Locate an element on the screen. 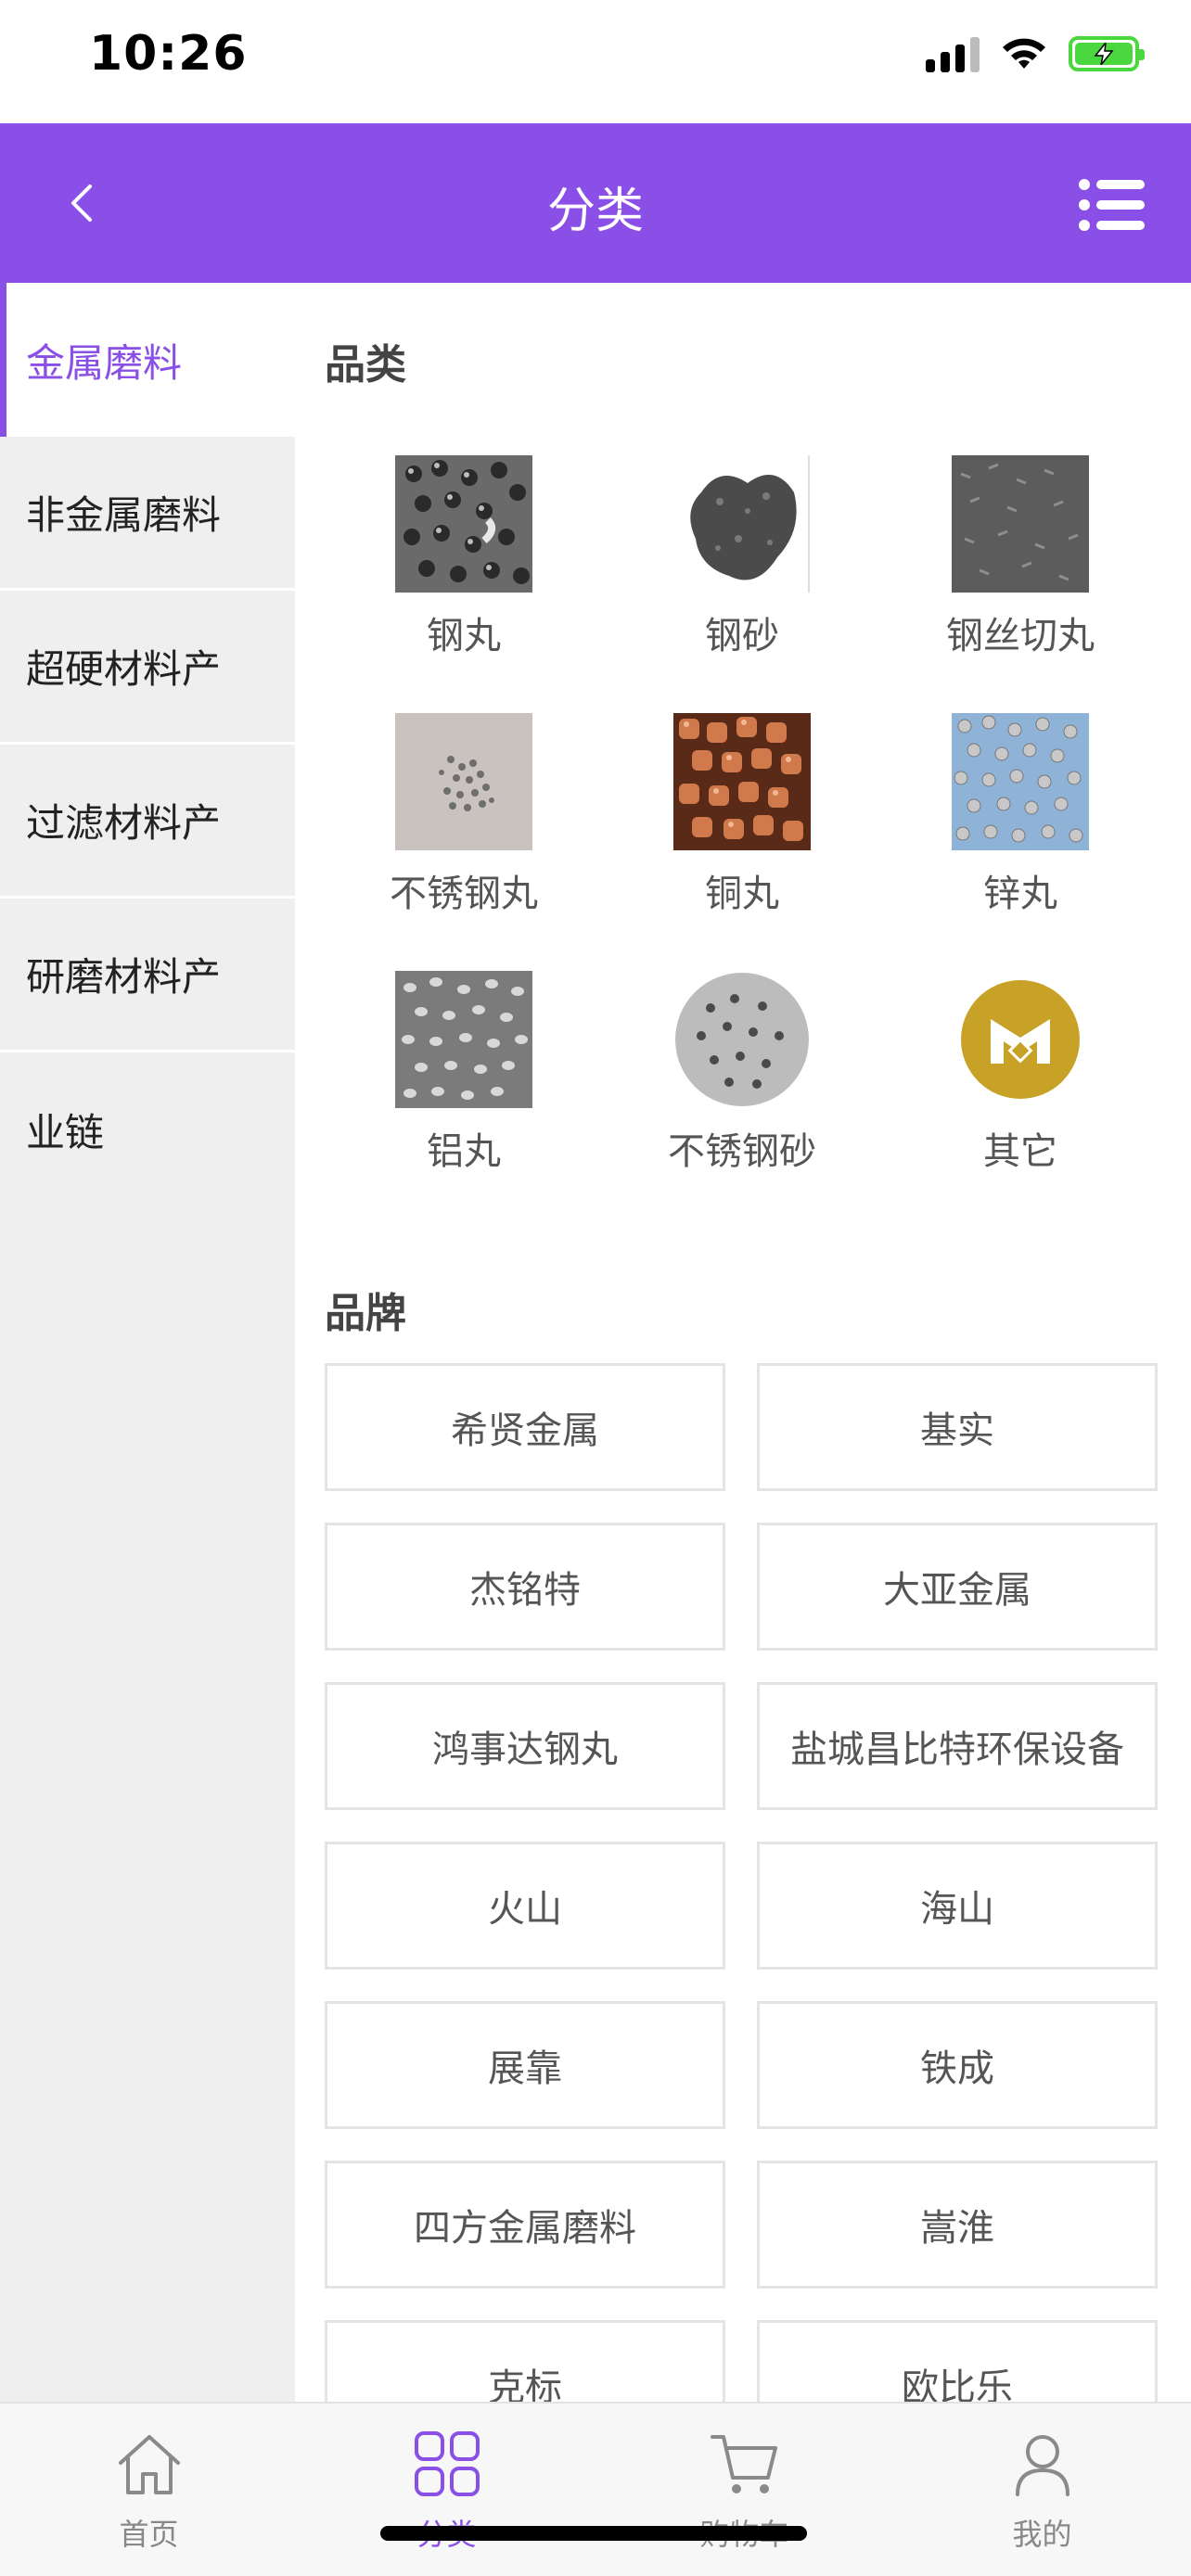 The width and height of the screenshot is (1191, 2576). category-item: 钢丸 is located at coordinates (464, 577).